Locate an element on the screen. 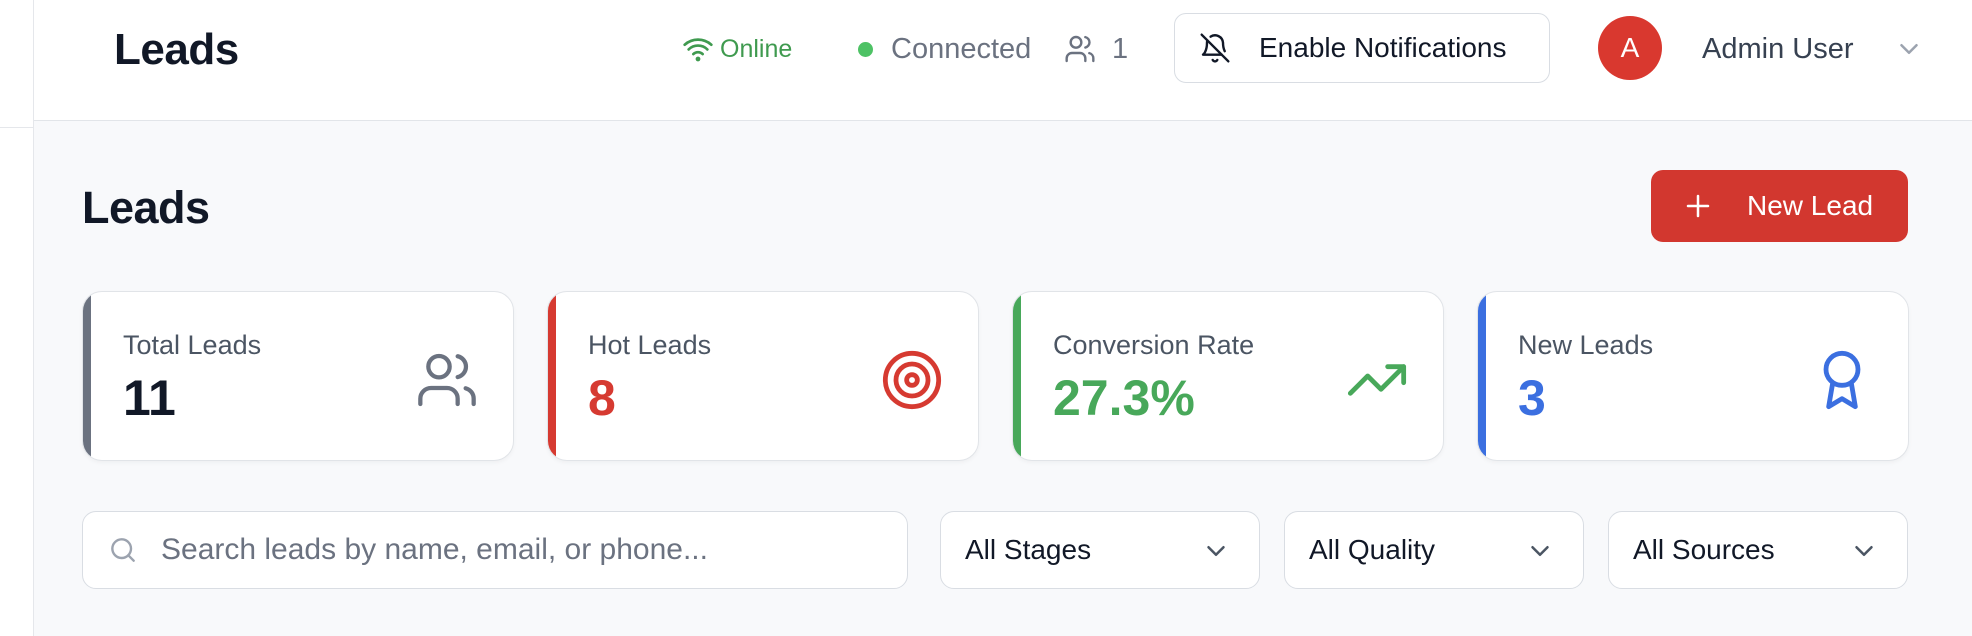 Image resolution: width=1972 pixels, height=636 pixels. quality-filter-select: All Quality is located at coordinates (1434, 550).